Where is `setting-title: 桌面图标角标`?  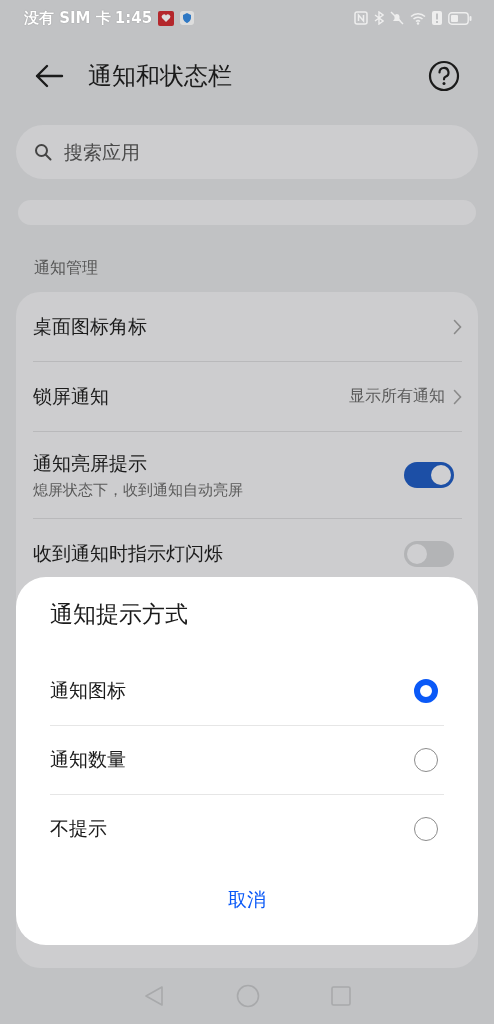 setting-title: 桌面图标角标 is located at coordinates (90, 326).